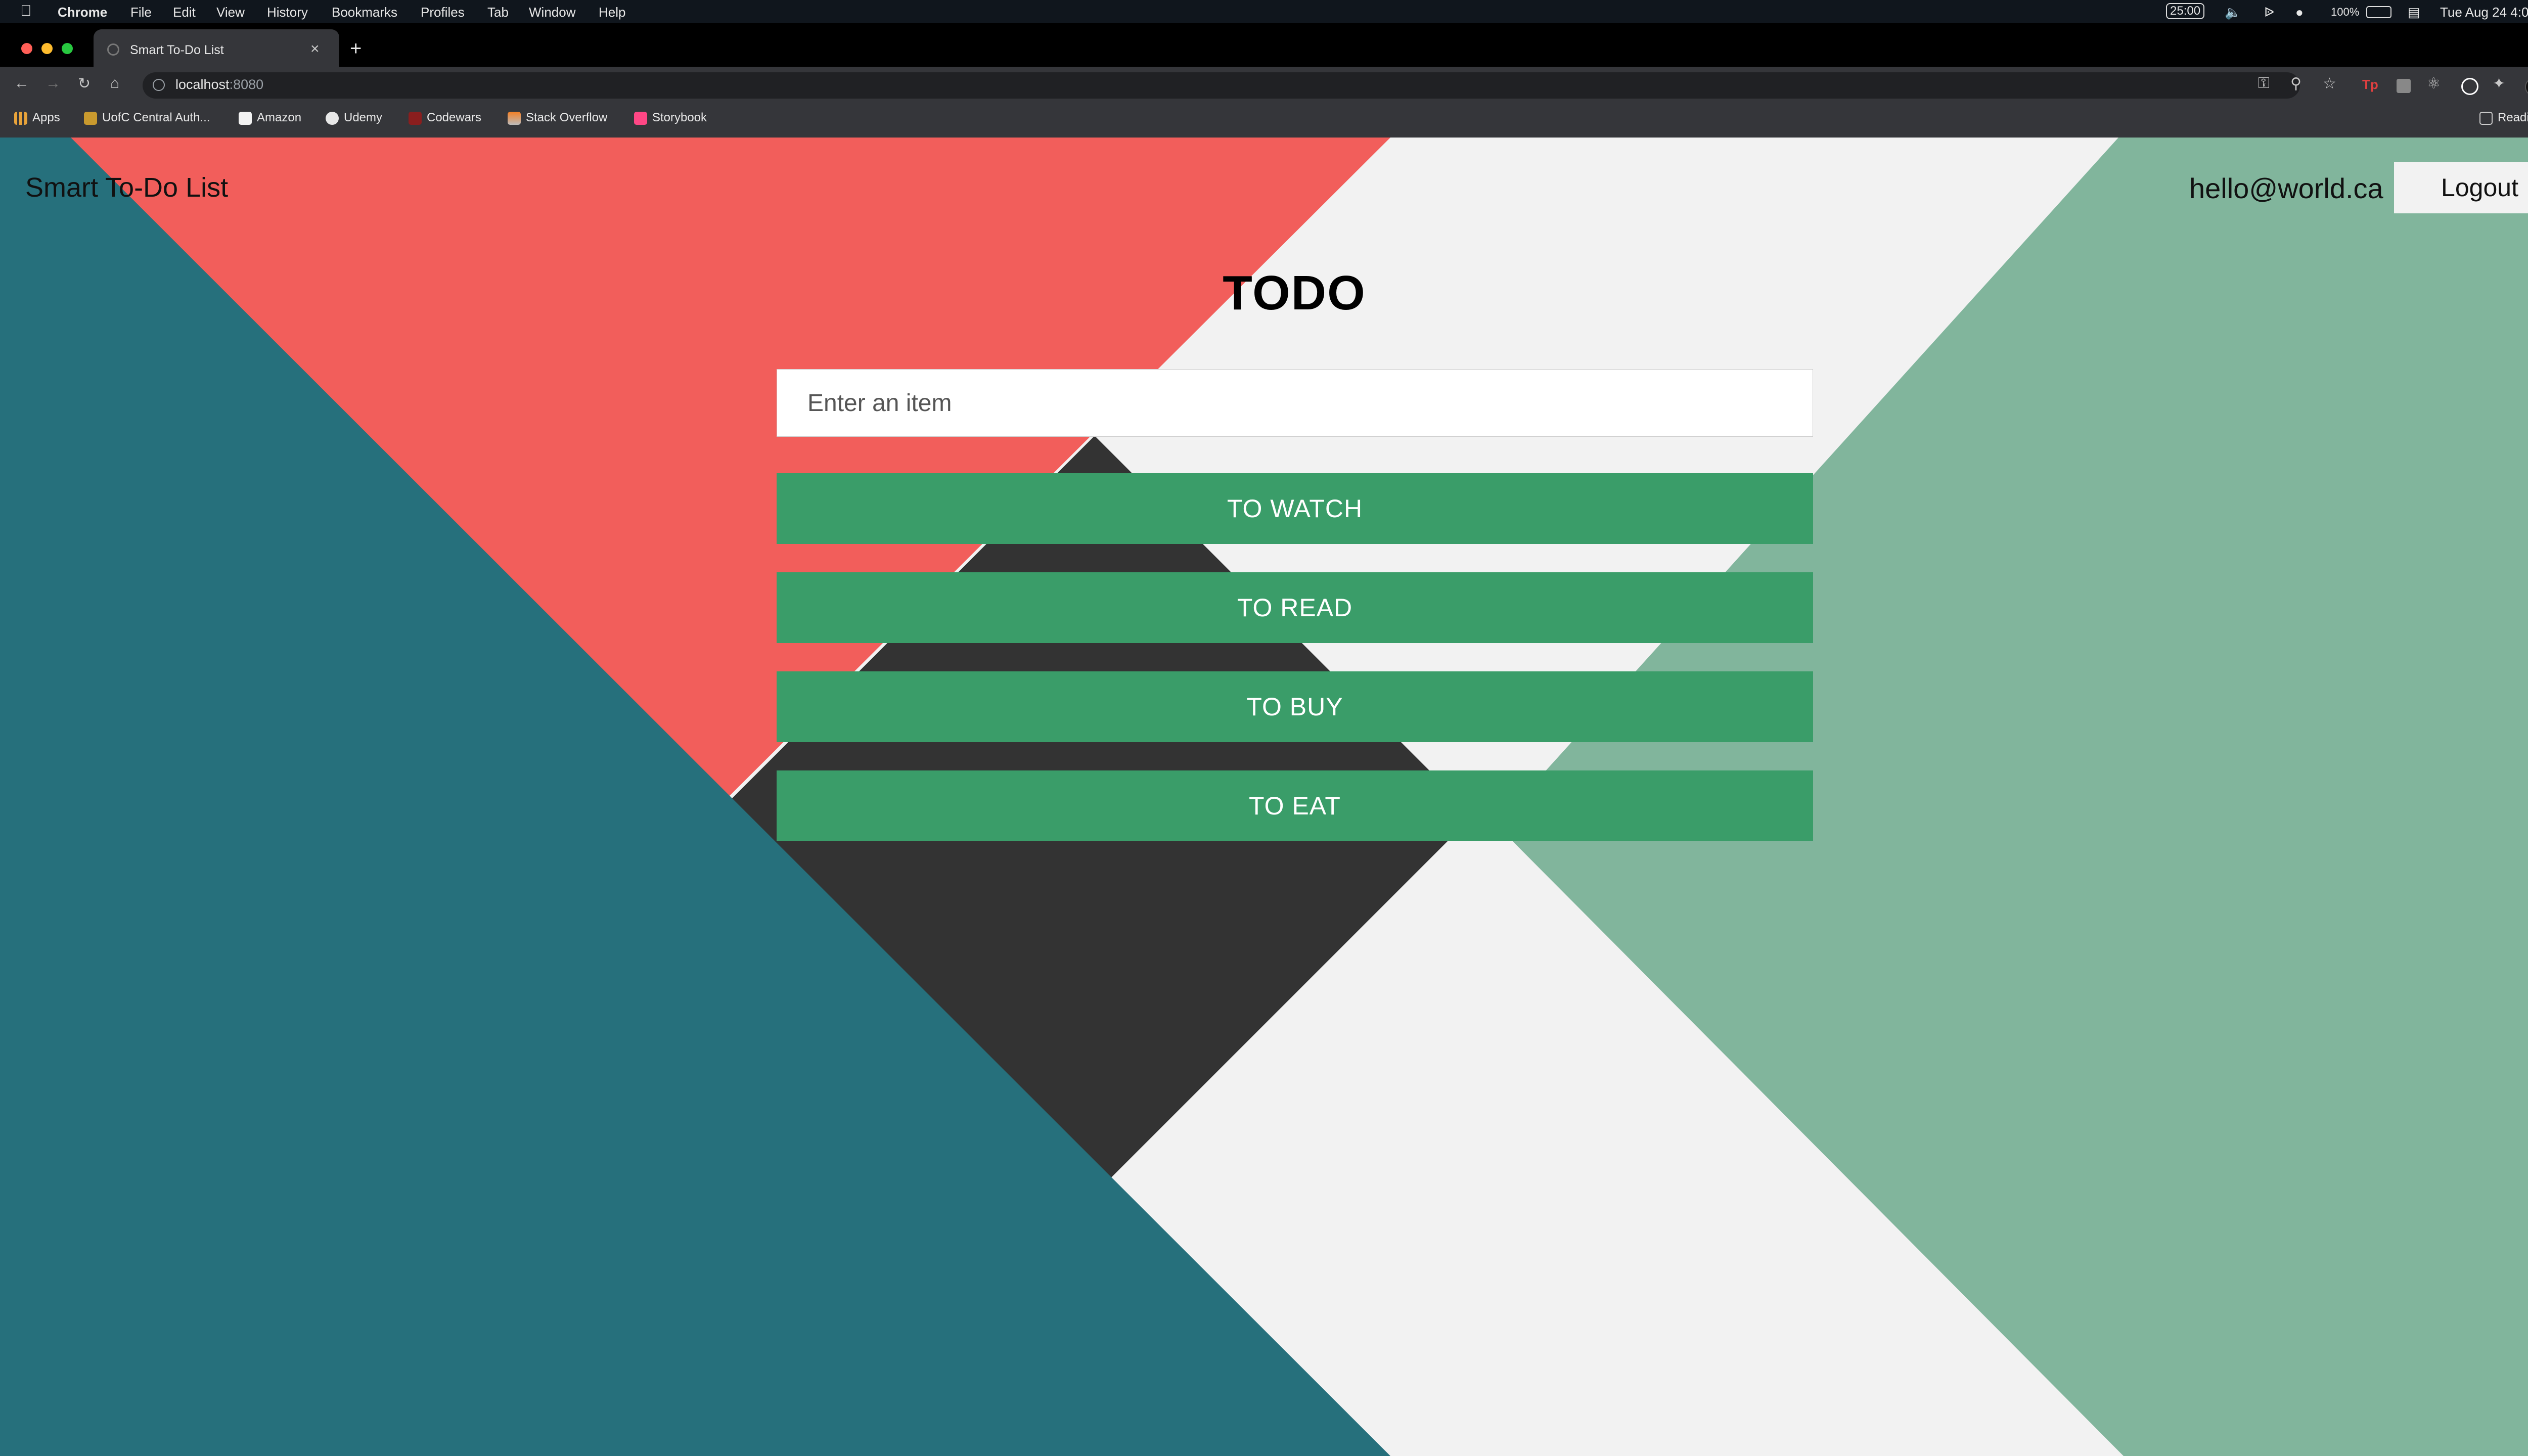 The image size is (2528, 1456). I want to click on menu-profiles: Profiles, so click(443, 12).